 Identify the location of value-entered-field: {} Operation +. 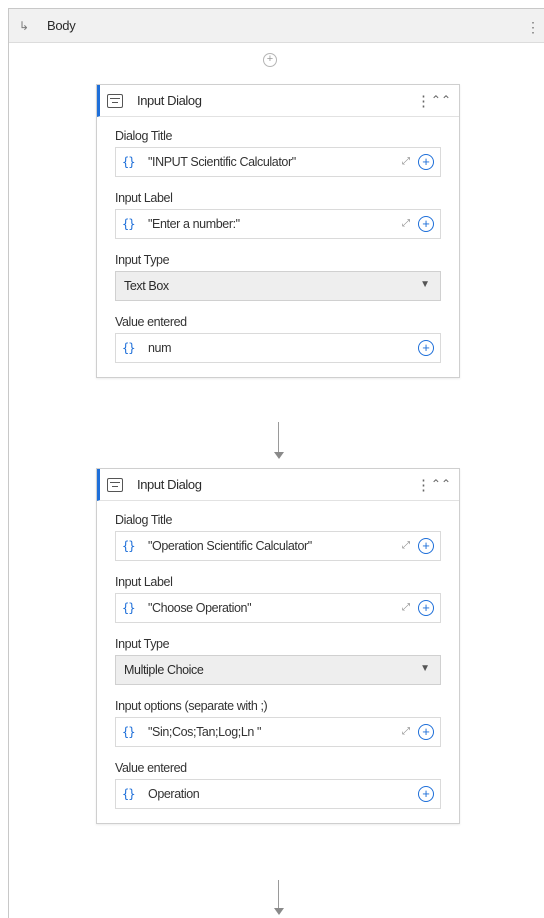
(278, 794).